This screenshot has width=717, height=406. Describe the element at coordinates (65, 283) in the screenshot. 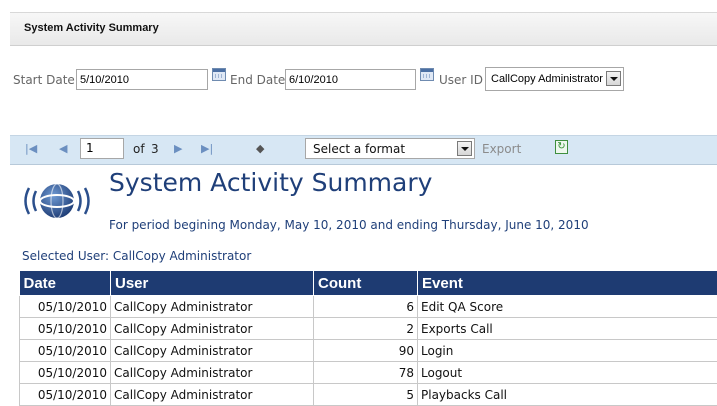

I see `column-header-date: Date` at that location.